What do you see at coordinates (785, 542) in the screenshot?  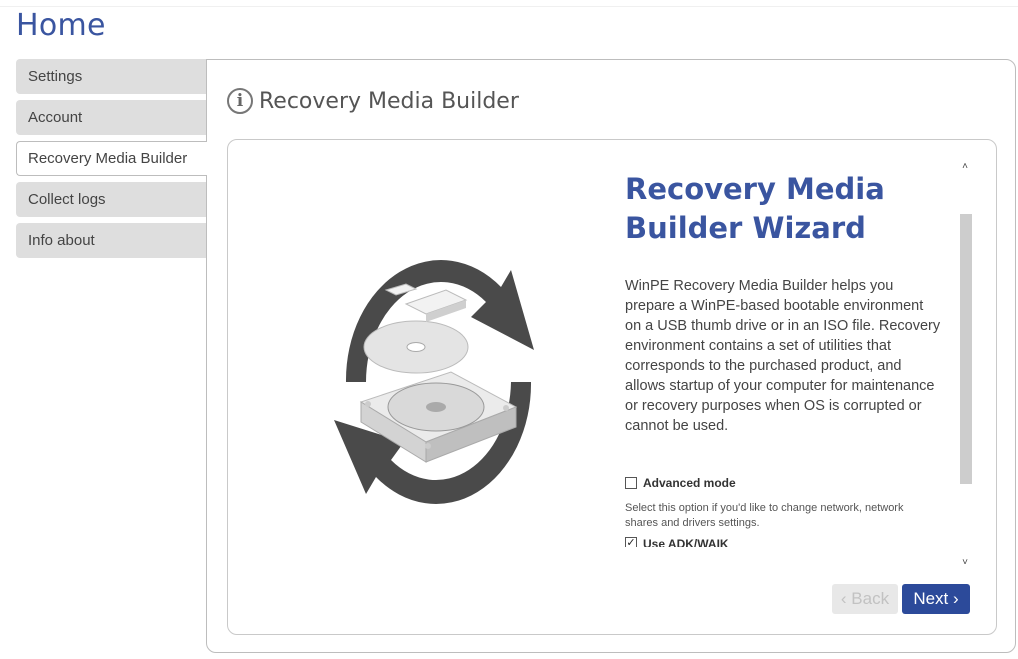 I see `use-adk-option: ✓ Use ADK/WAIK` at bounding box center [785, 542].